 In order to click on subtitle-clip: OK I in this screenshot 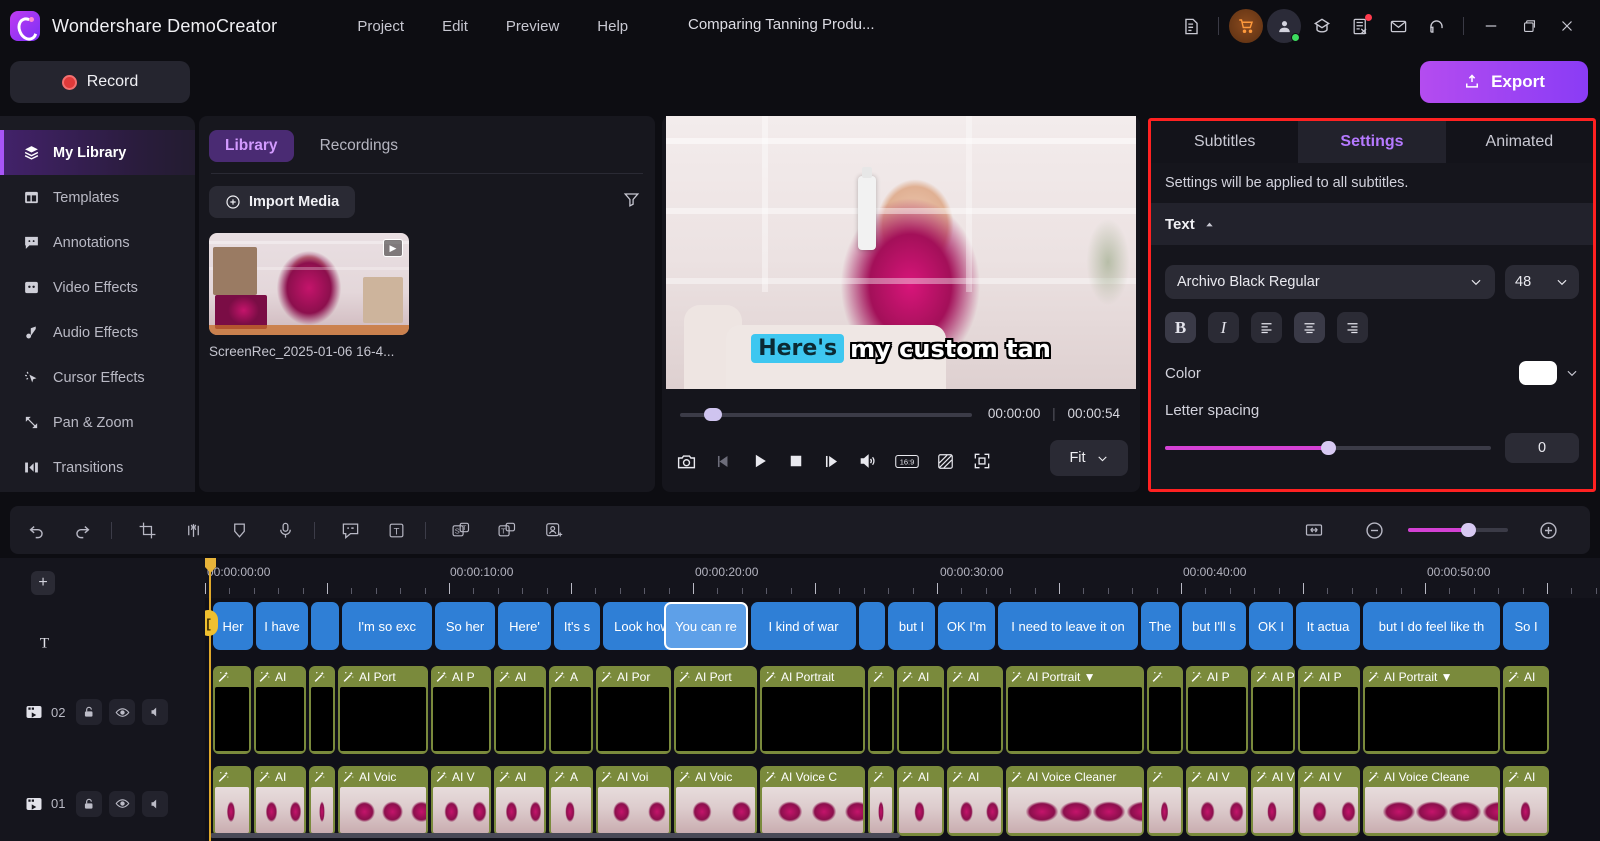, I will do `click(1271, 626)`.